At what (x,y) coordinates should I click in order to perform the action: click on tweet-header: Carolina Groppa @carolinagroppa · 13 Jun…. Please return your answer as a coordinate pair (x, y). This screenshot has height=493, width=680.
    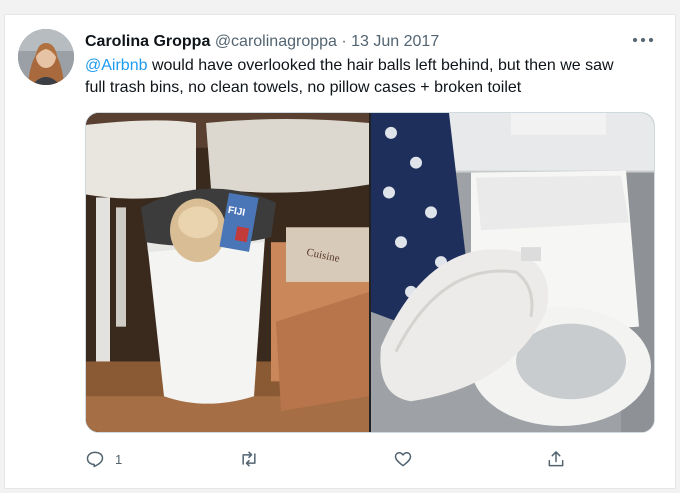
    Looking at the image, I should click on (262, 42).